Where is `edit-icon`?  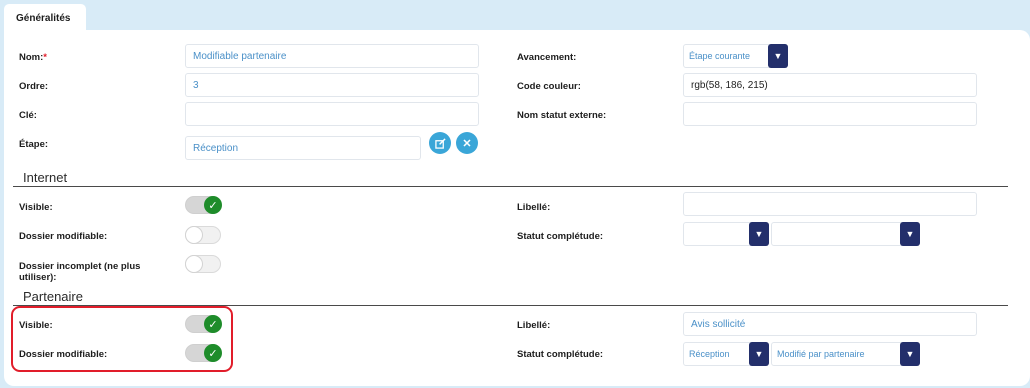 edit-icon is located at coordinates (440, 143).